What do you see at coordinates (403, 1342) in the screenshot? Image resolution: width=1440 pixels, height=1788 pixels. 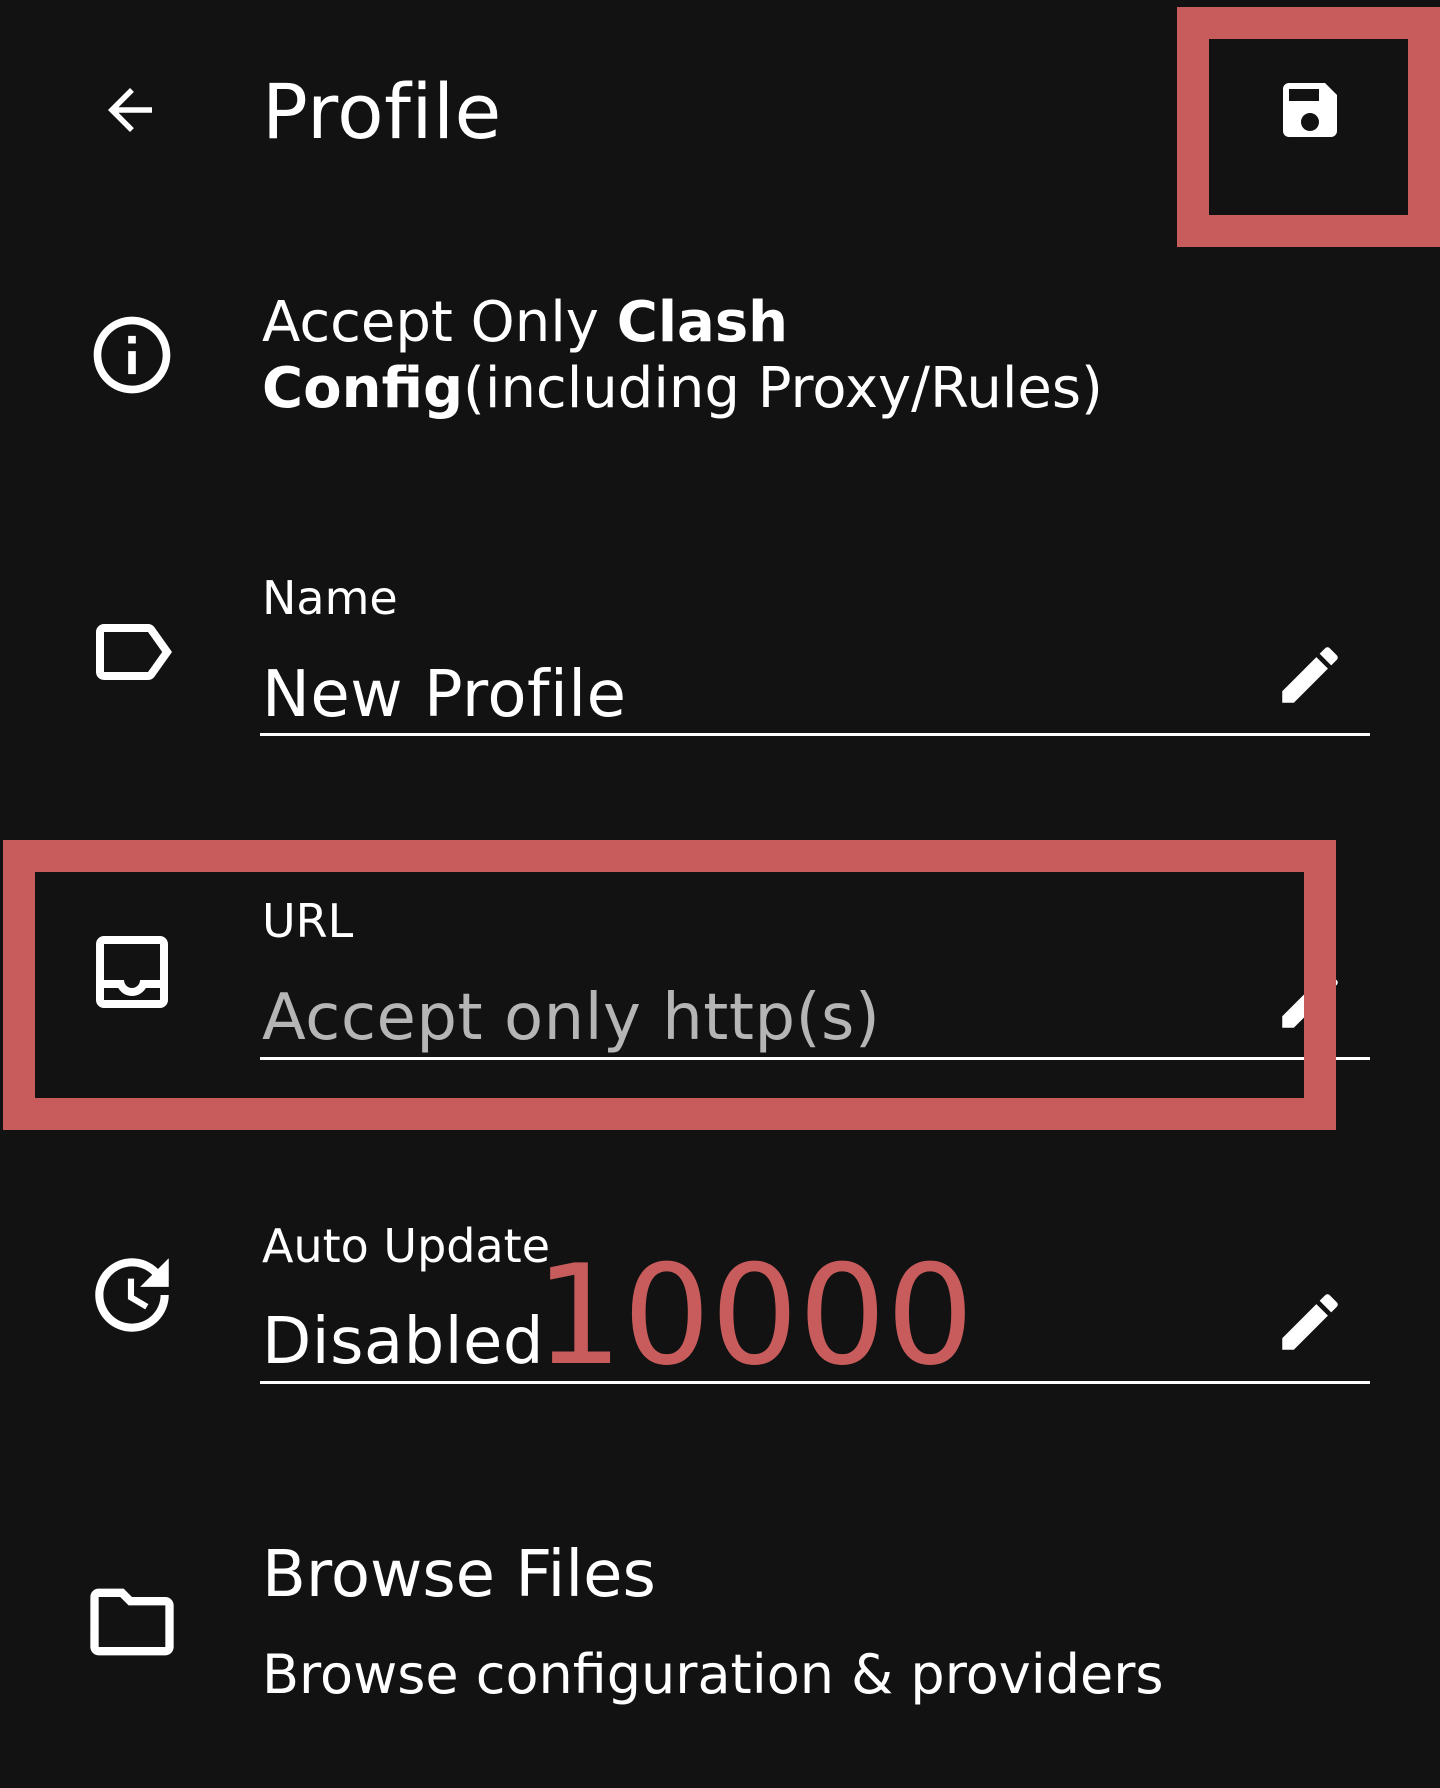 I see `auto-update-field: Disabled` at bounding box center [403, 1342].